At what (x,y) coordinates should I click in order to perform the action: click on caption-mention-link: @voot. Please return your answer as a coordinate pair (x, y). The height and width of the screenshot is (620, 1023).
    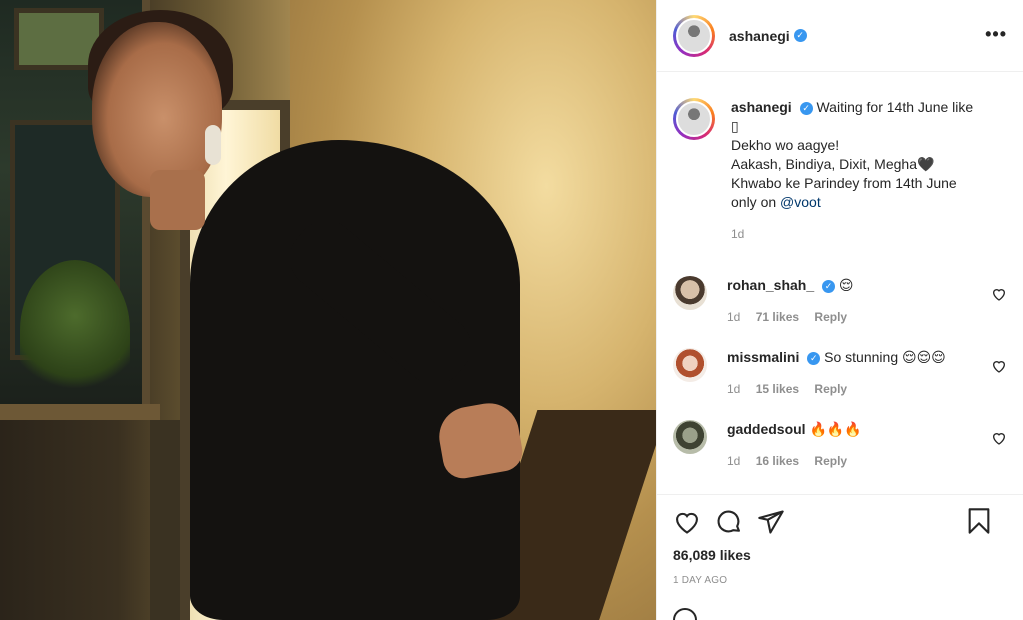
    Looking at the image, I should click on (800, 202).